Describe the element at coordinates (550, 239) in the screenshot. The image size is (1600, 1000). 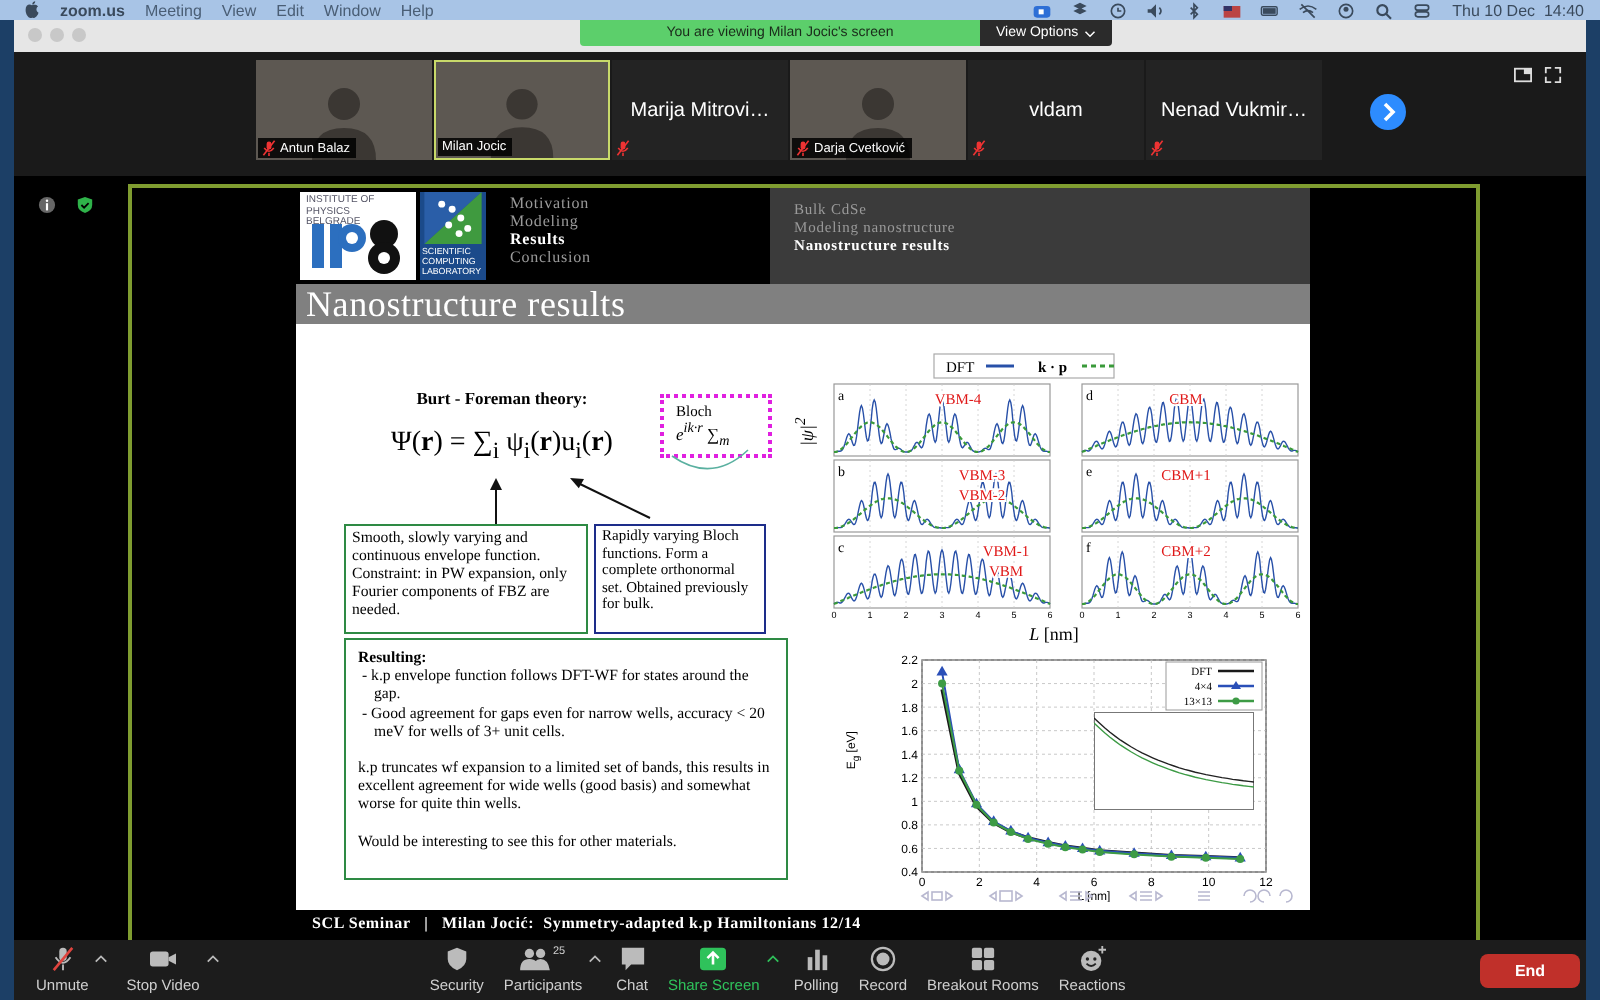
I see `section-link: Results` at that location.